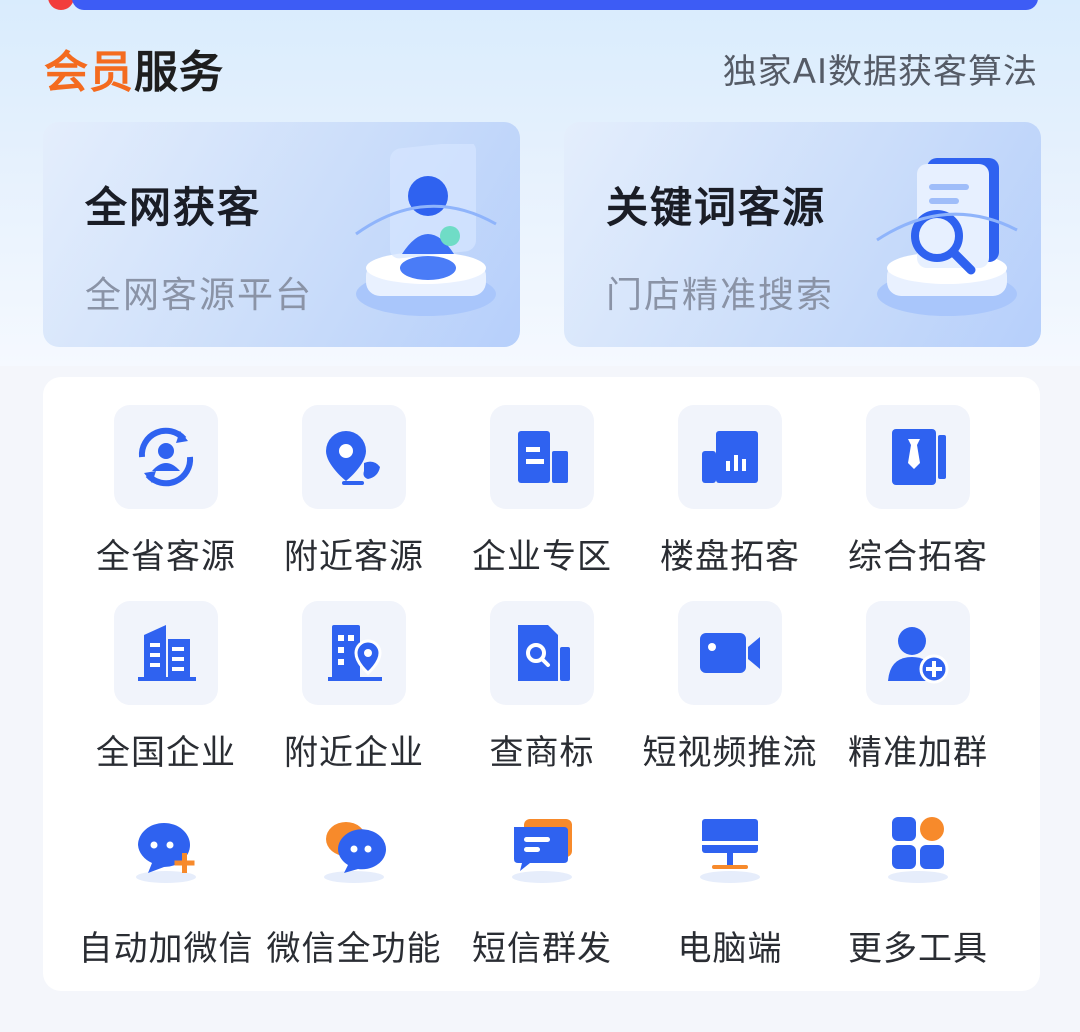 The image size is (1080, 1032). I want to click on building-location-icon, so click(355, 653).